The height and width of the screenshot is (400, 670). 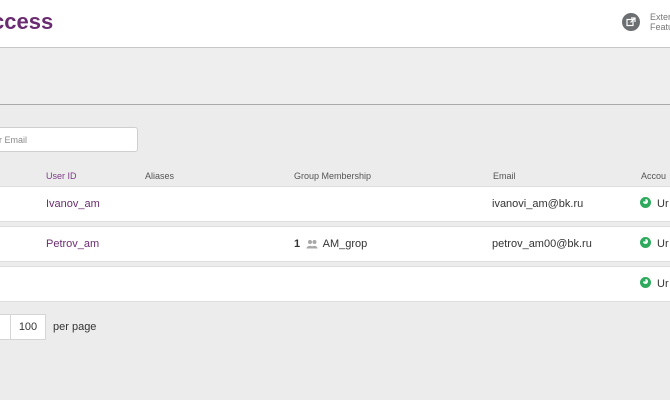 What do you see at coordinates (660, 17) in the screenshot?
I see `external-features-line1: Exter` at bounding box center [660, 17].